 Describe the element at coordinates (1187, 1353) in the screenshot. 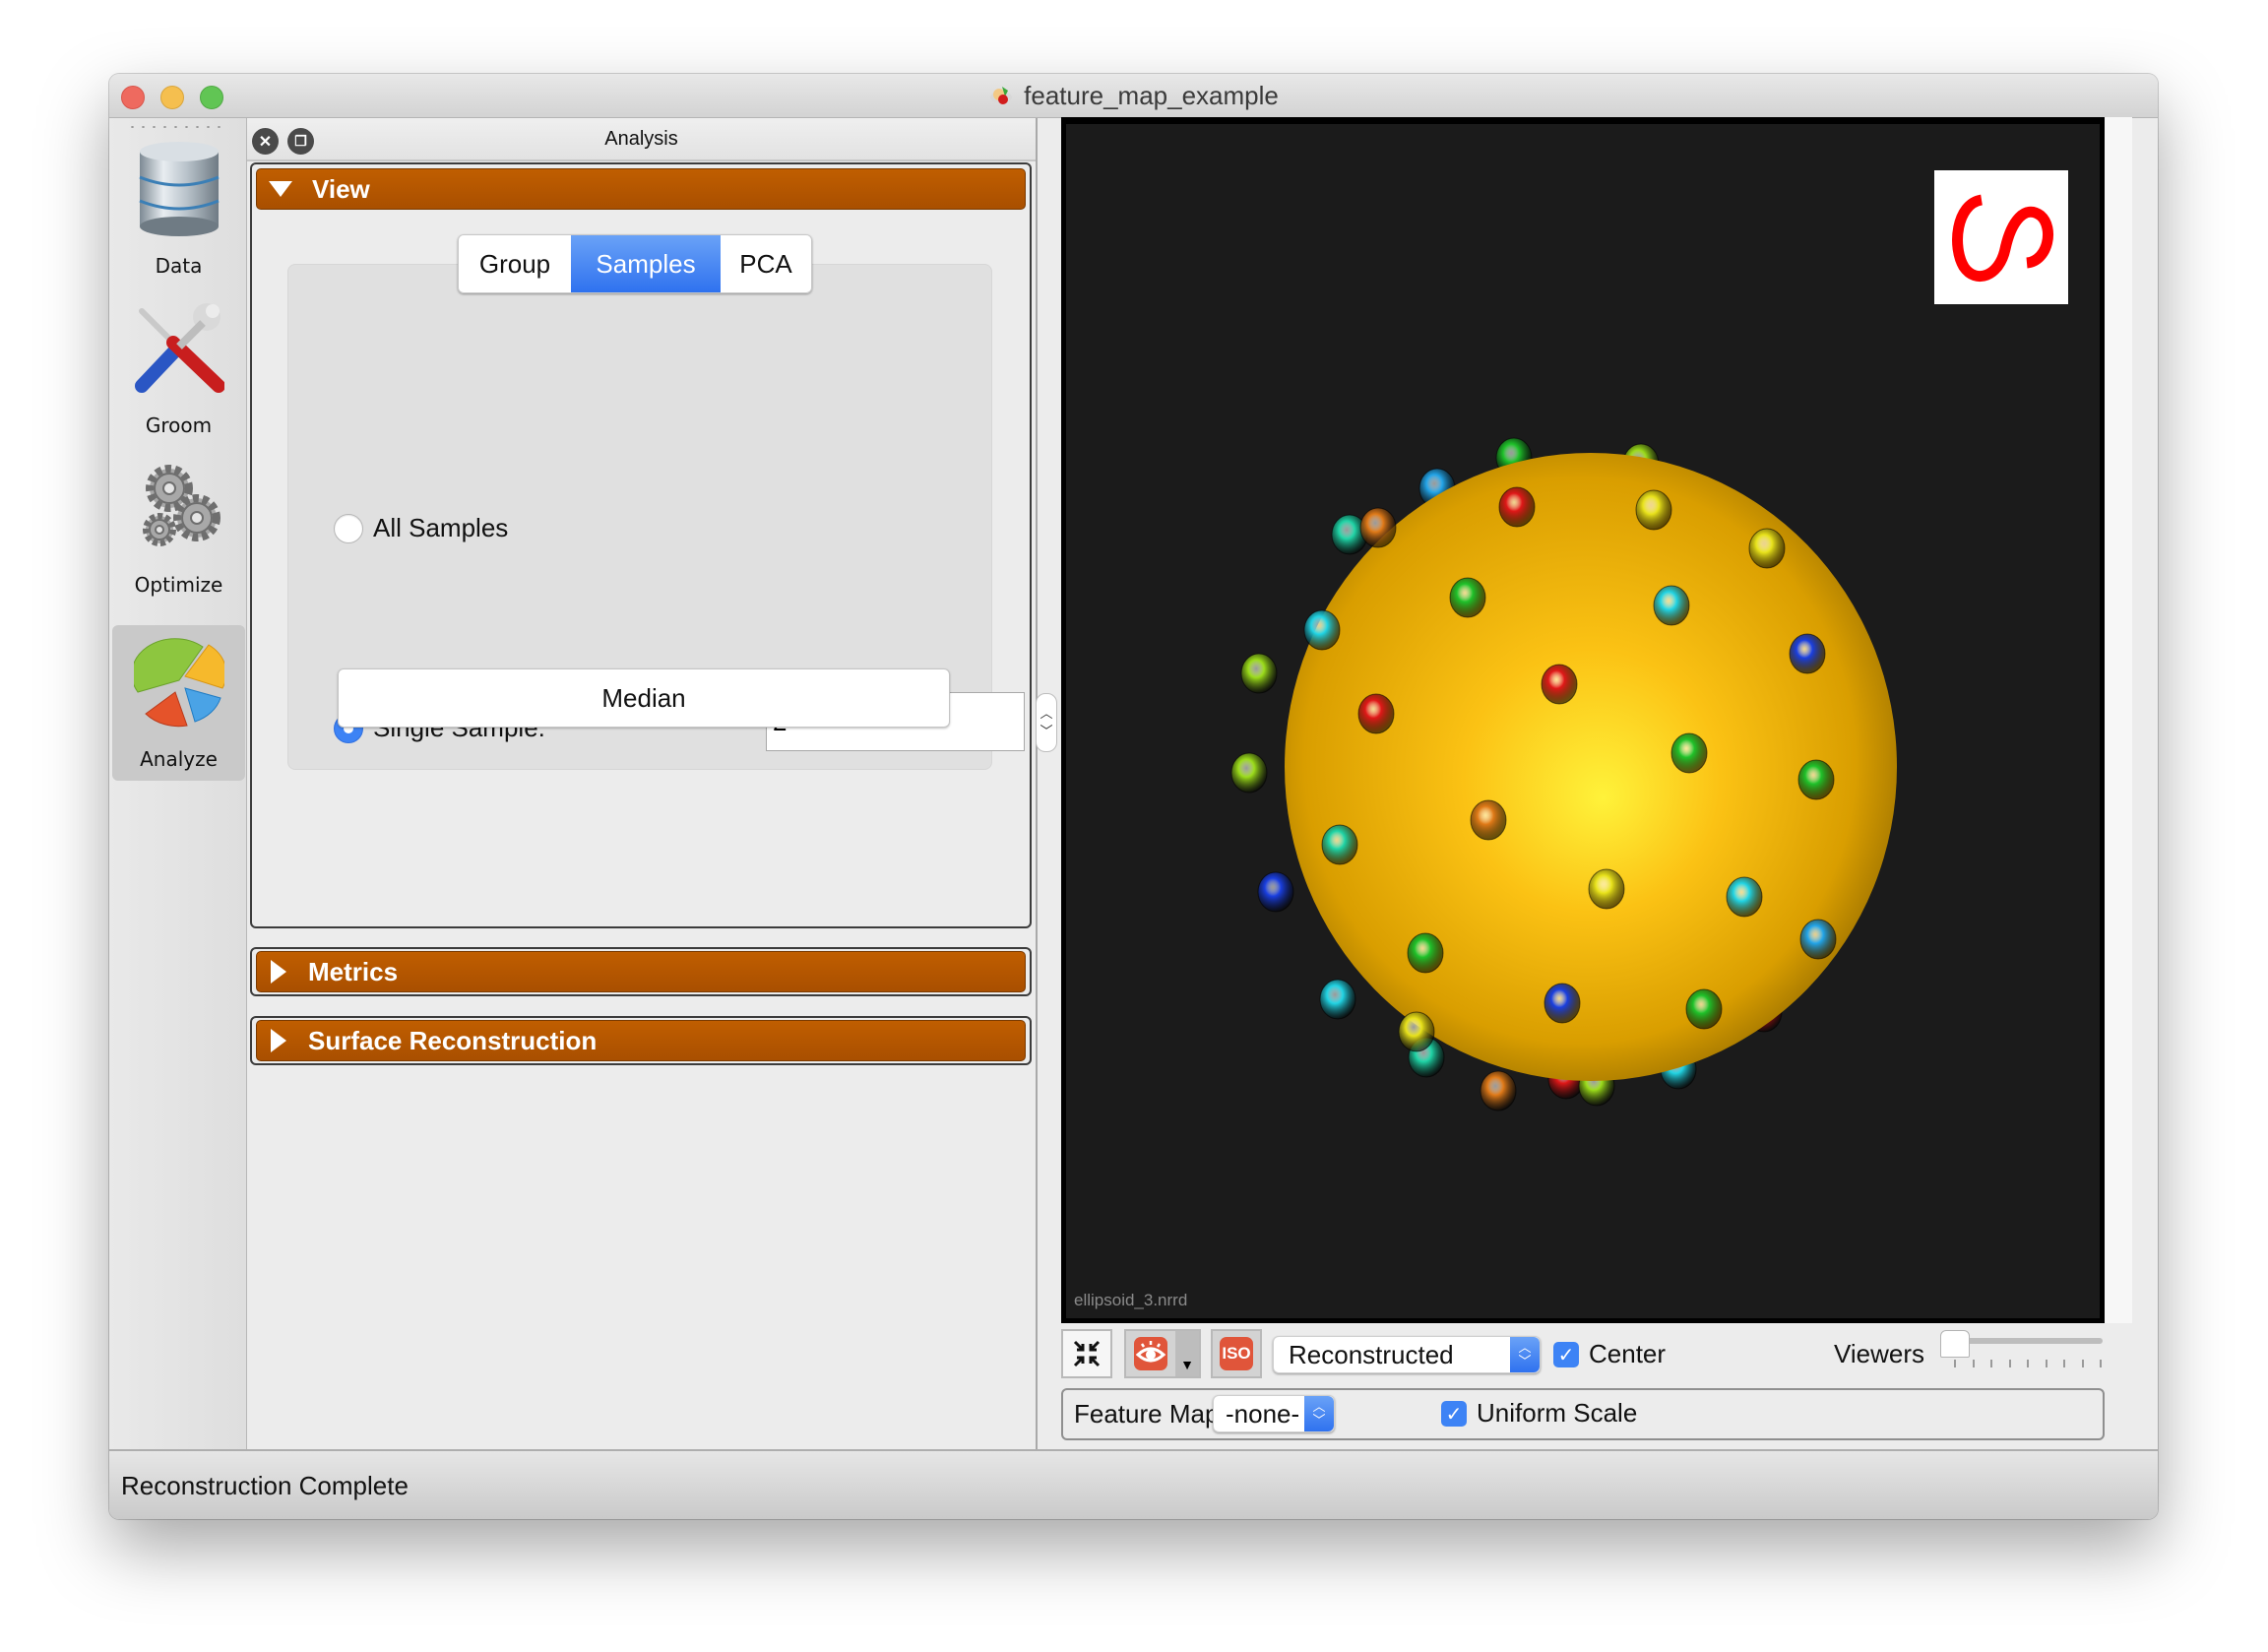

I see `visibility-dropdown-arrow: ▼` at that location.